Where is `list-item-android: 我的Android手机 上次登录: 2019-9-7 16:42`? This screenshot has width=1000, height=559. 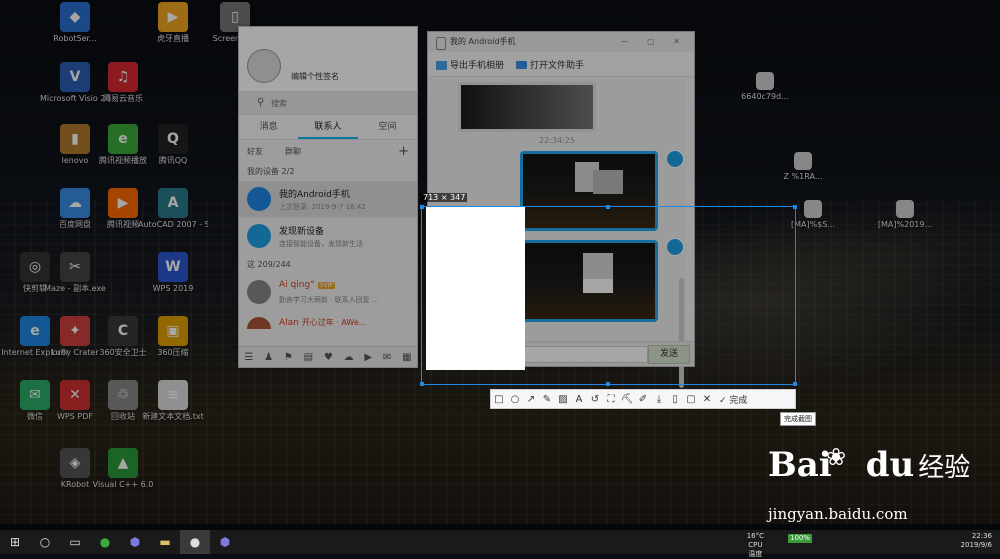 list-item-android: 我的Android手机 上次登录: 2019-9-7 16:42 is located at coordinates (328, 199).